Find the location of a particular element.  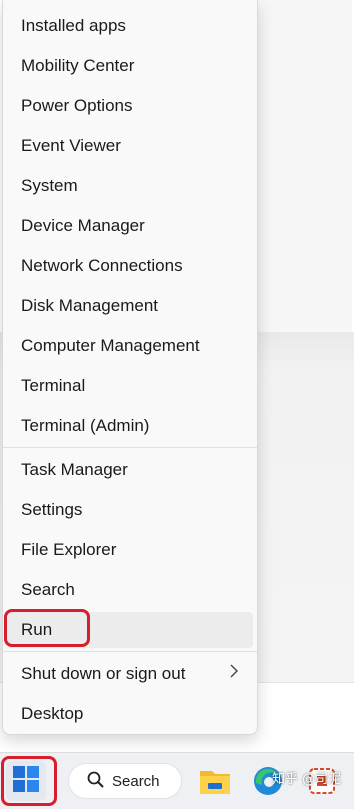

search-label: Search is located at coordinates (136, 781).